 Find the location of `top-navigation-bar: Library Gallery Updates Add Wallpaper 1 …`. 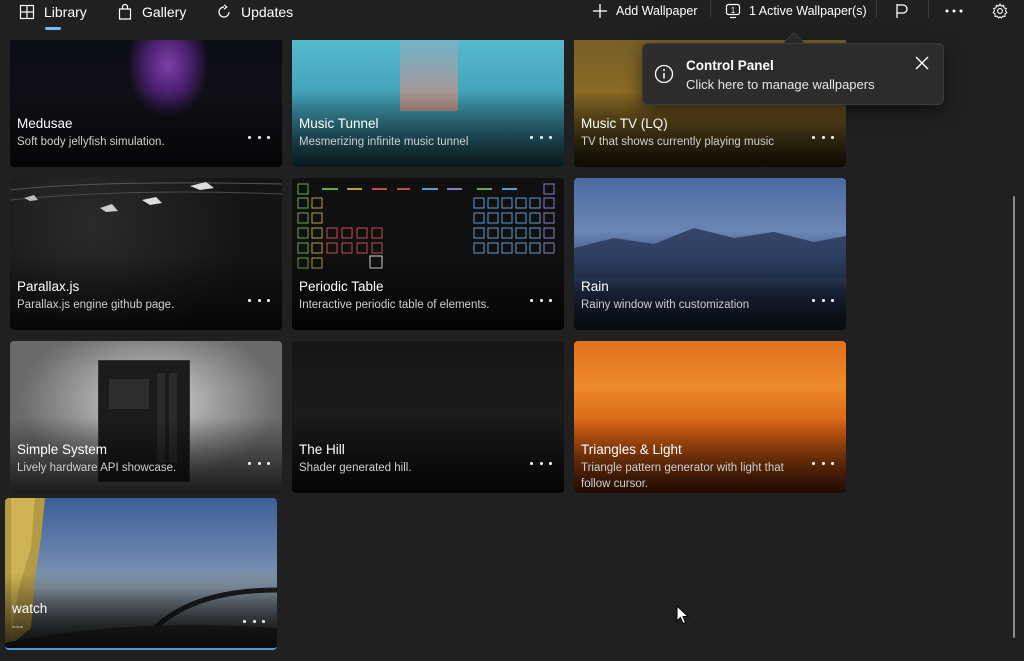

top-navigation-bar: Library Gallery Updates Add Wallpaper 1 … is located at coordinates (512, 20).